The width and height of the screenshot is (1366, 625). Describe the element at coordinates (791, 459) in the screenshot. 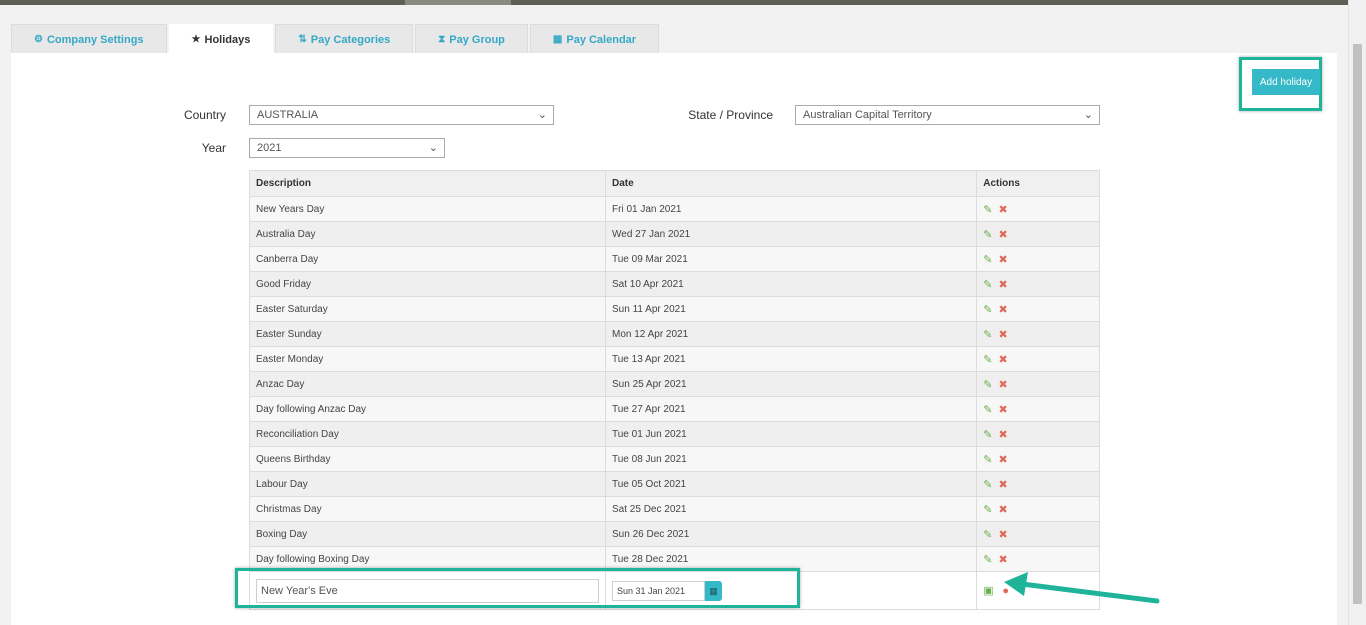

I see `holiday-date-cell: Tue 08 Jun 2021` at that location.